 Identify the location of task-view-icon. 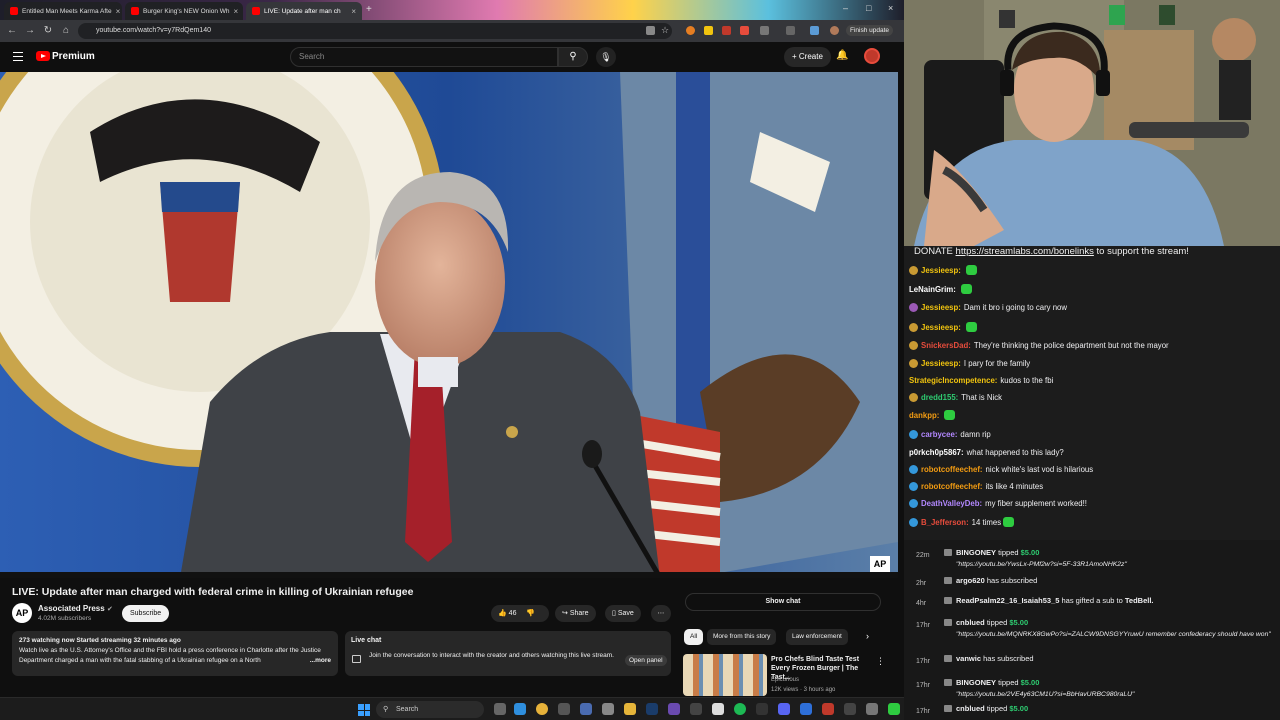
(500, 709).